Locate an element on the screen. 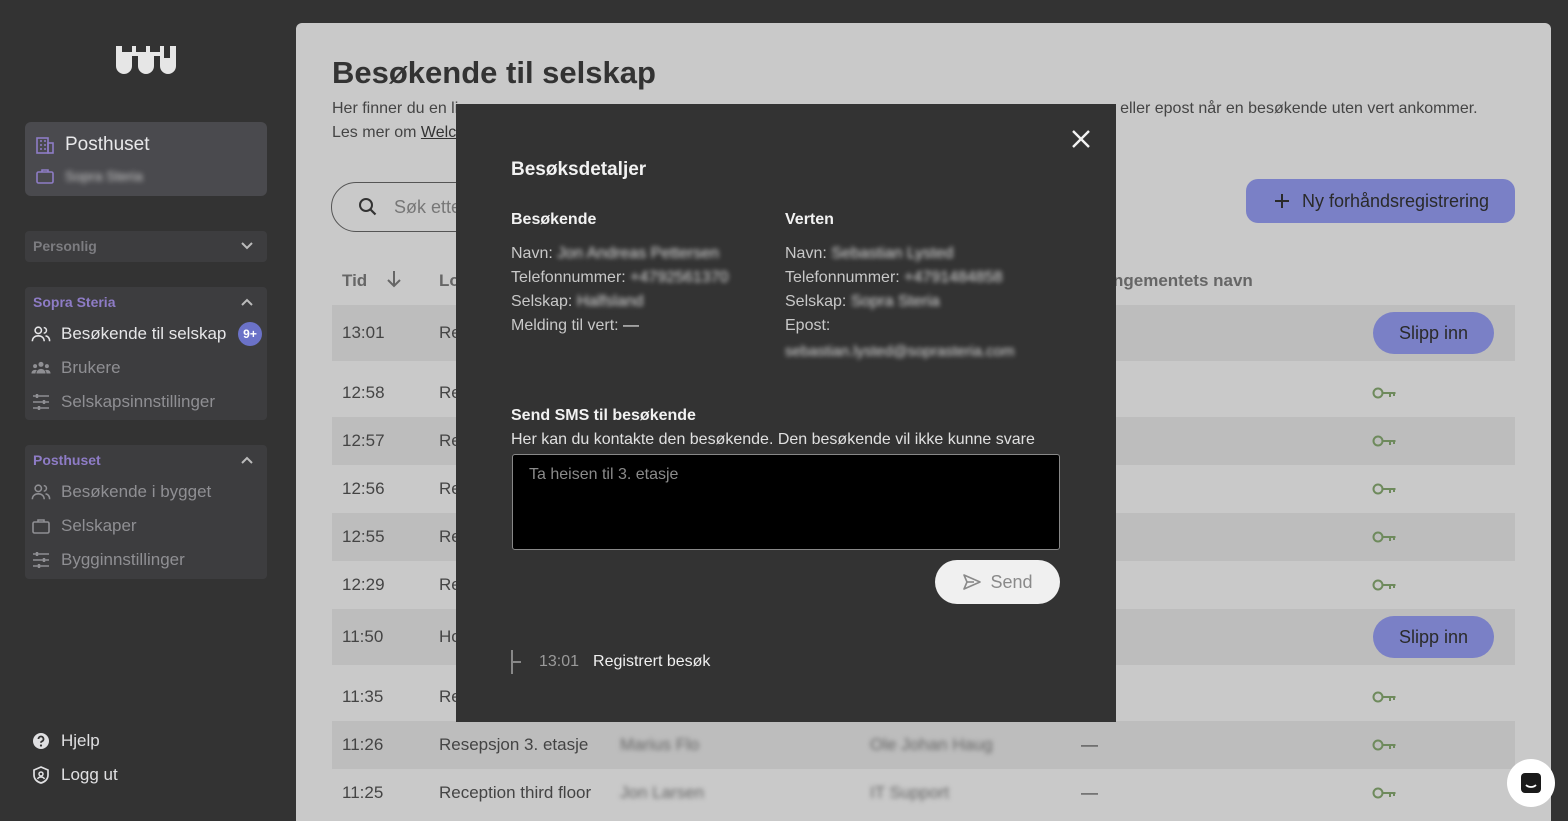 This screenshot has height=821, width=1568. sidebar-item-label: Selskaper is located at coordinates (99, 525).